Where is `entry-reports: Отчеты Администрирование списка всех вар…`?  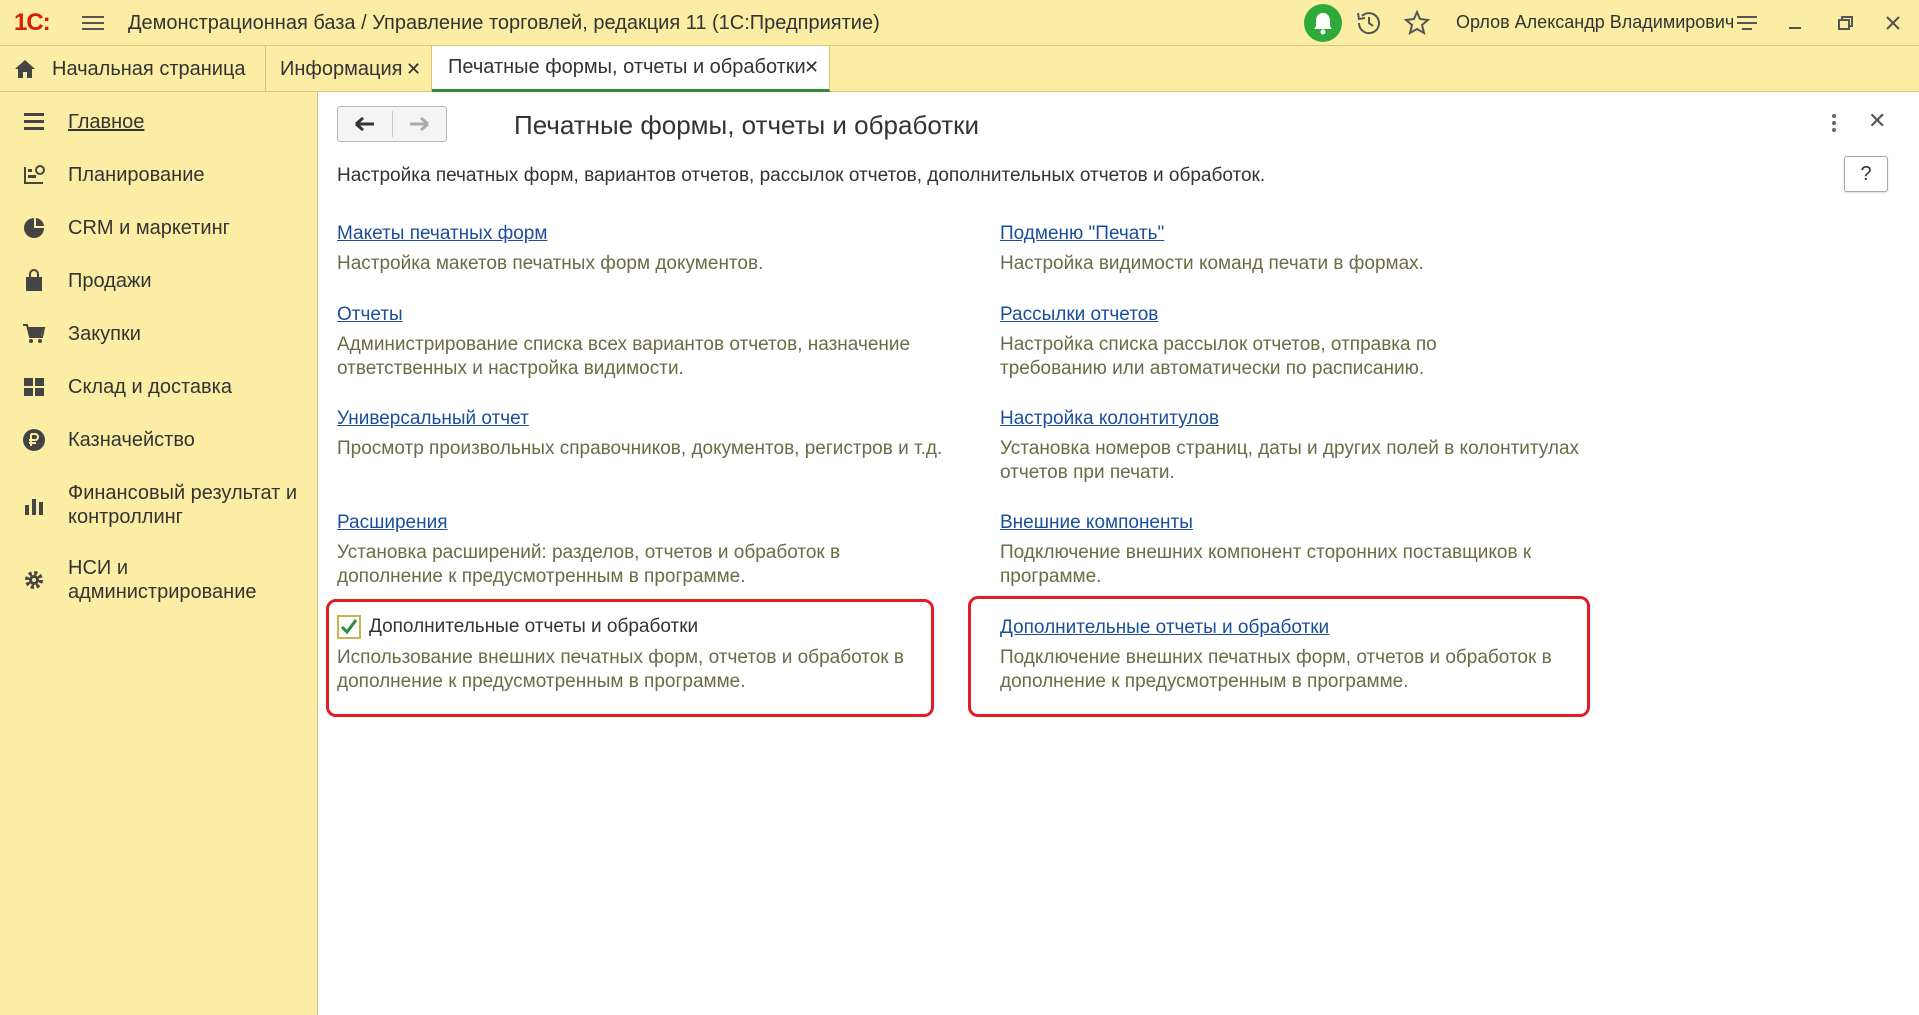 entry-reports: Отчеты Администрирование списка всех вар… is located at coordinates (647, 342).